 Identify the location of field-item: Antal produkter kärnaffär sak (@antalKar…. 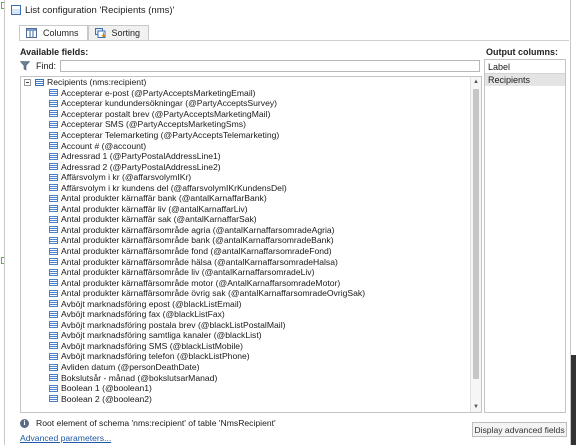
(245, 219).